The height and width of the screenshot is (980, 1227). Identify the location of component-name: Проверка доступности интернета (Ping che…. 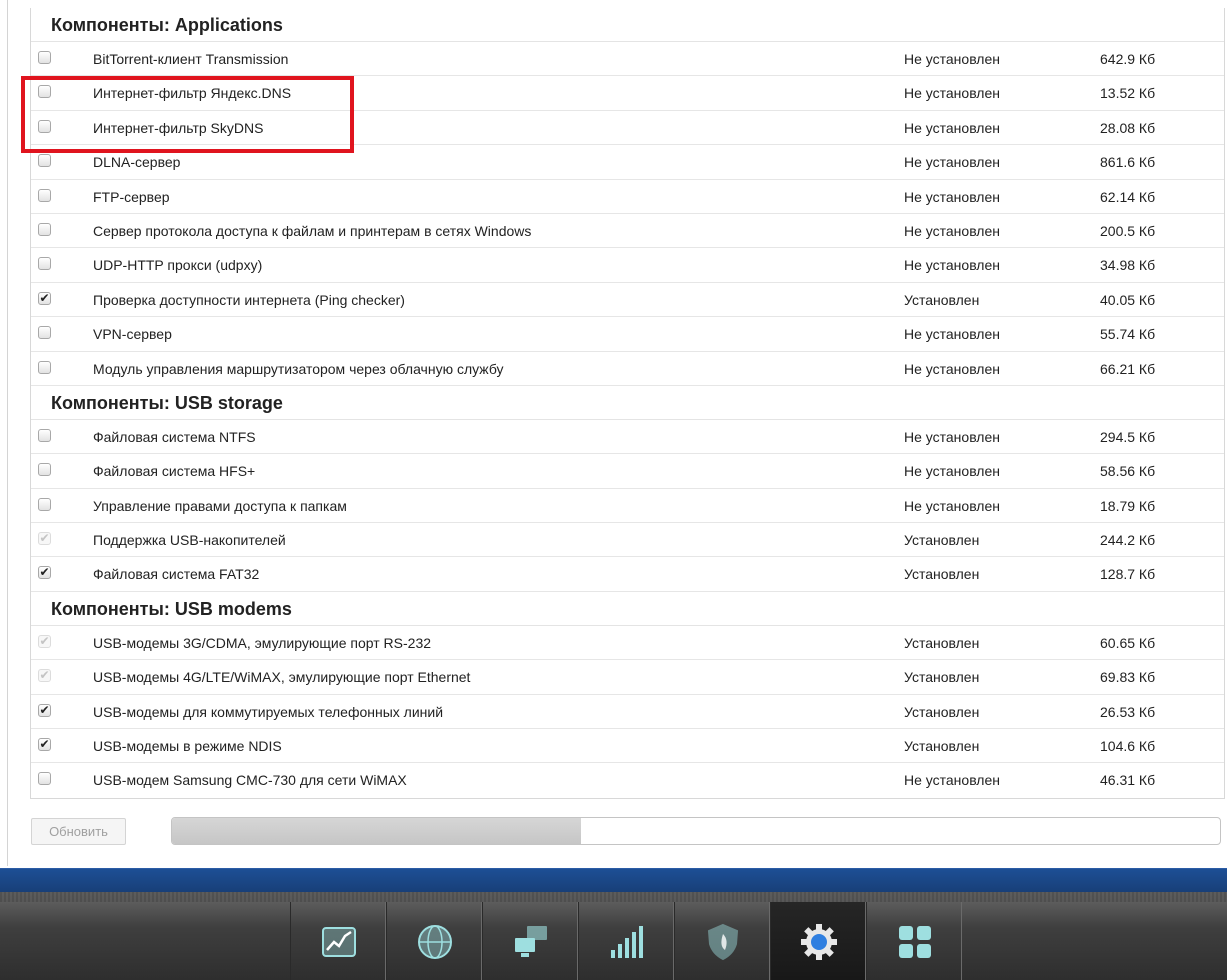
(249, 299).